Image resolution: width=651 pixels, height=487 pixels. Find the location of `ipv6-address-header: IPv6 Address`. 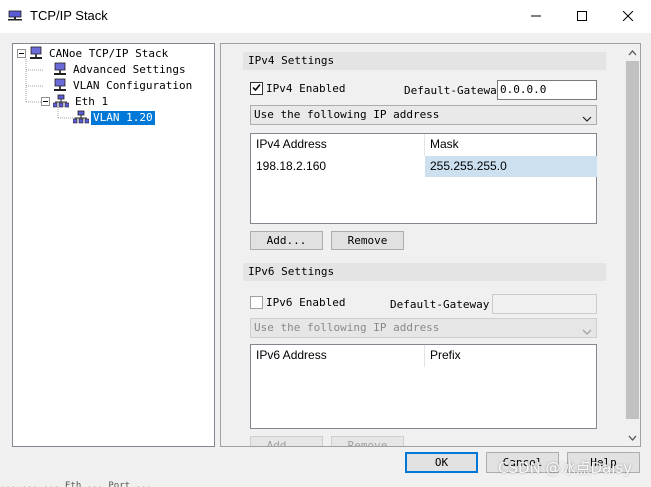

ipv6-address-header: IPv6 Address is located at coordinates (337, 355).